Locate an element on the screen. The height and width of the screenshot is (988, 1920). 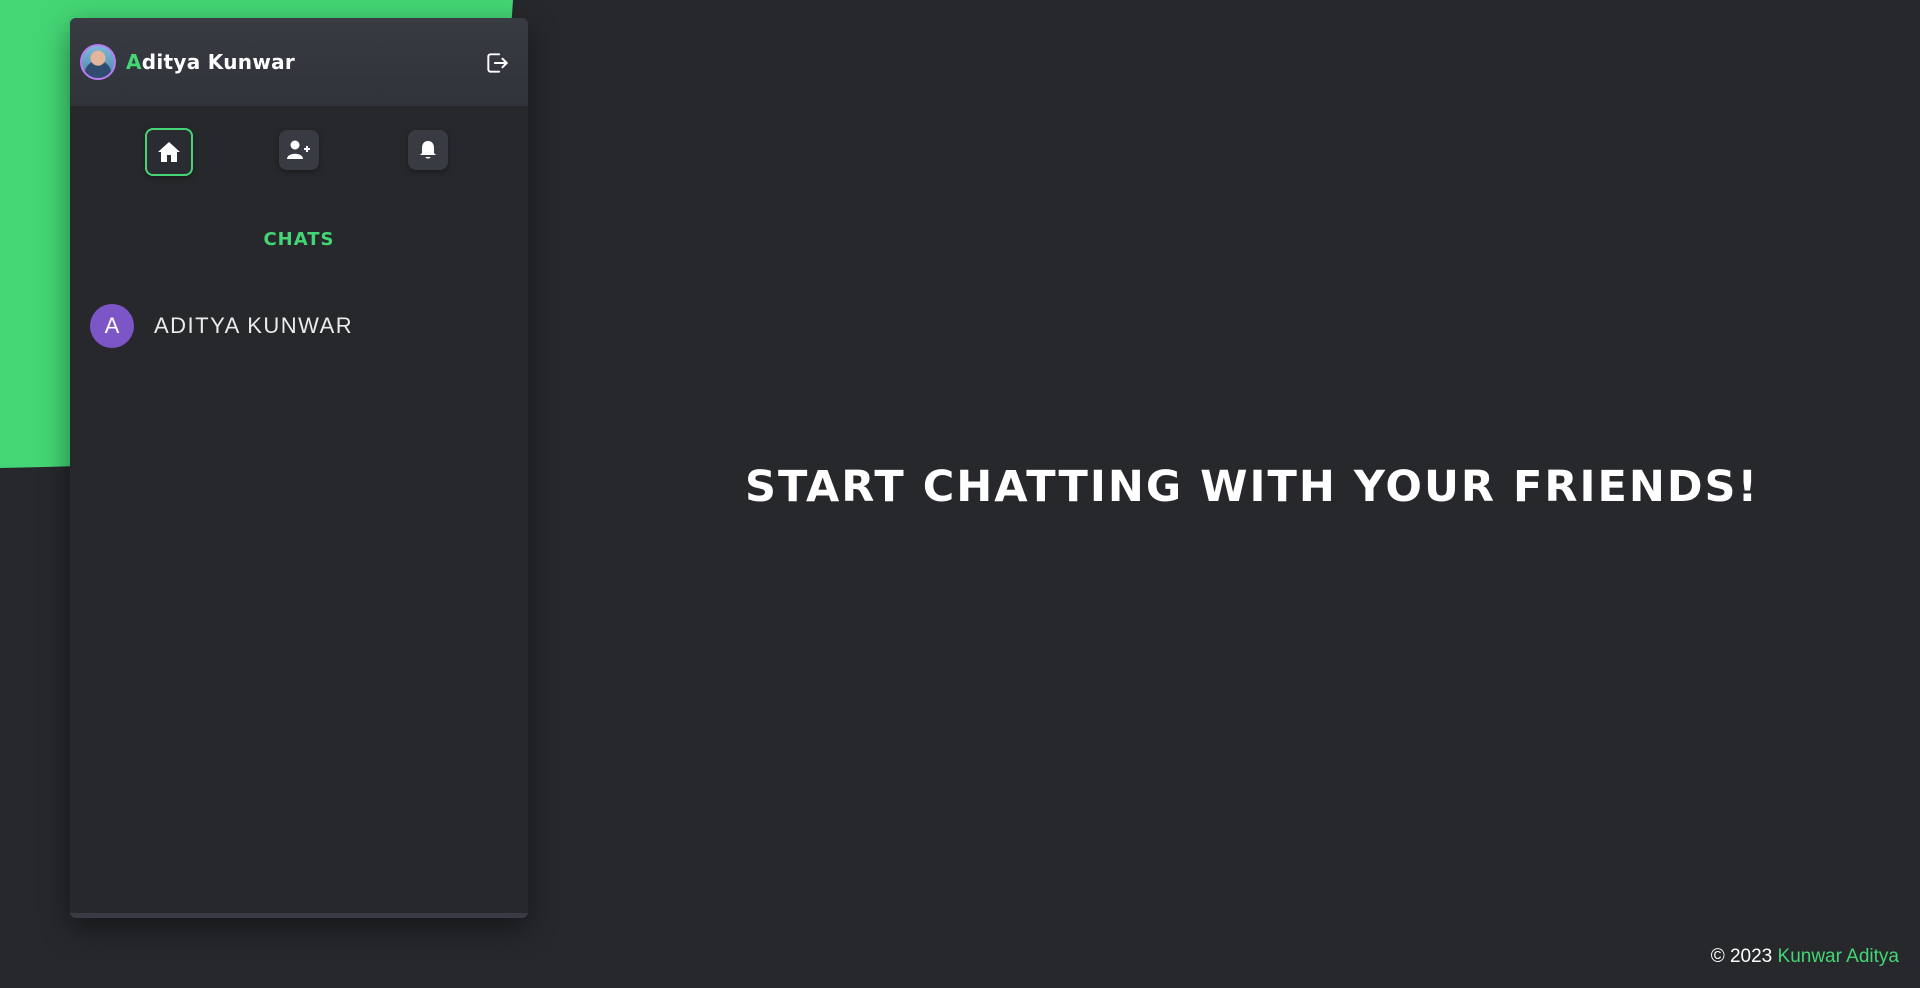
logout-button is located at coordinates (497, 63).